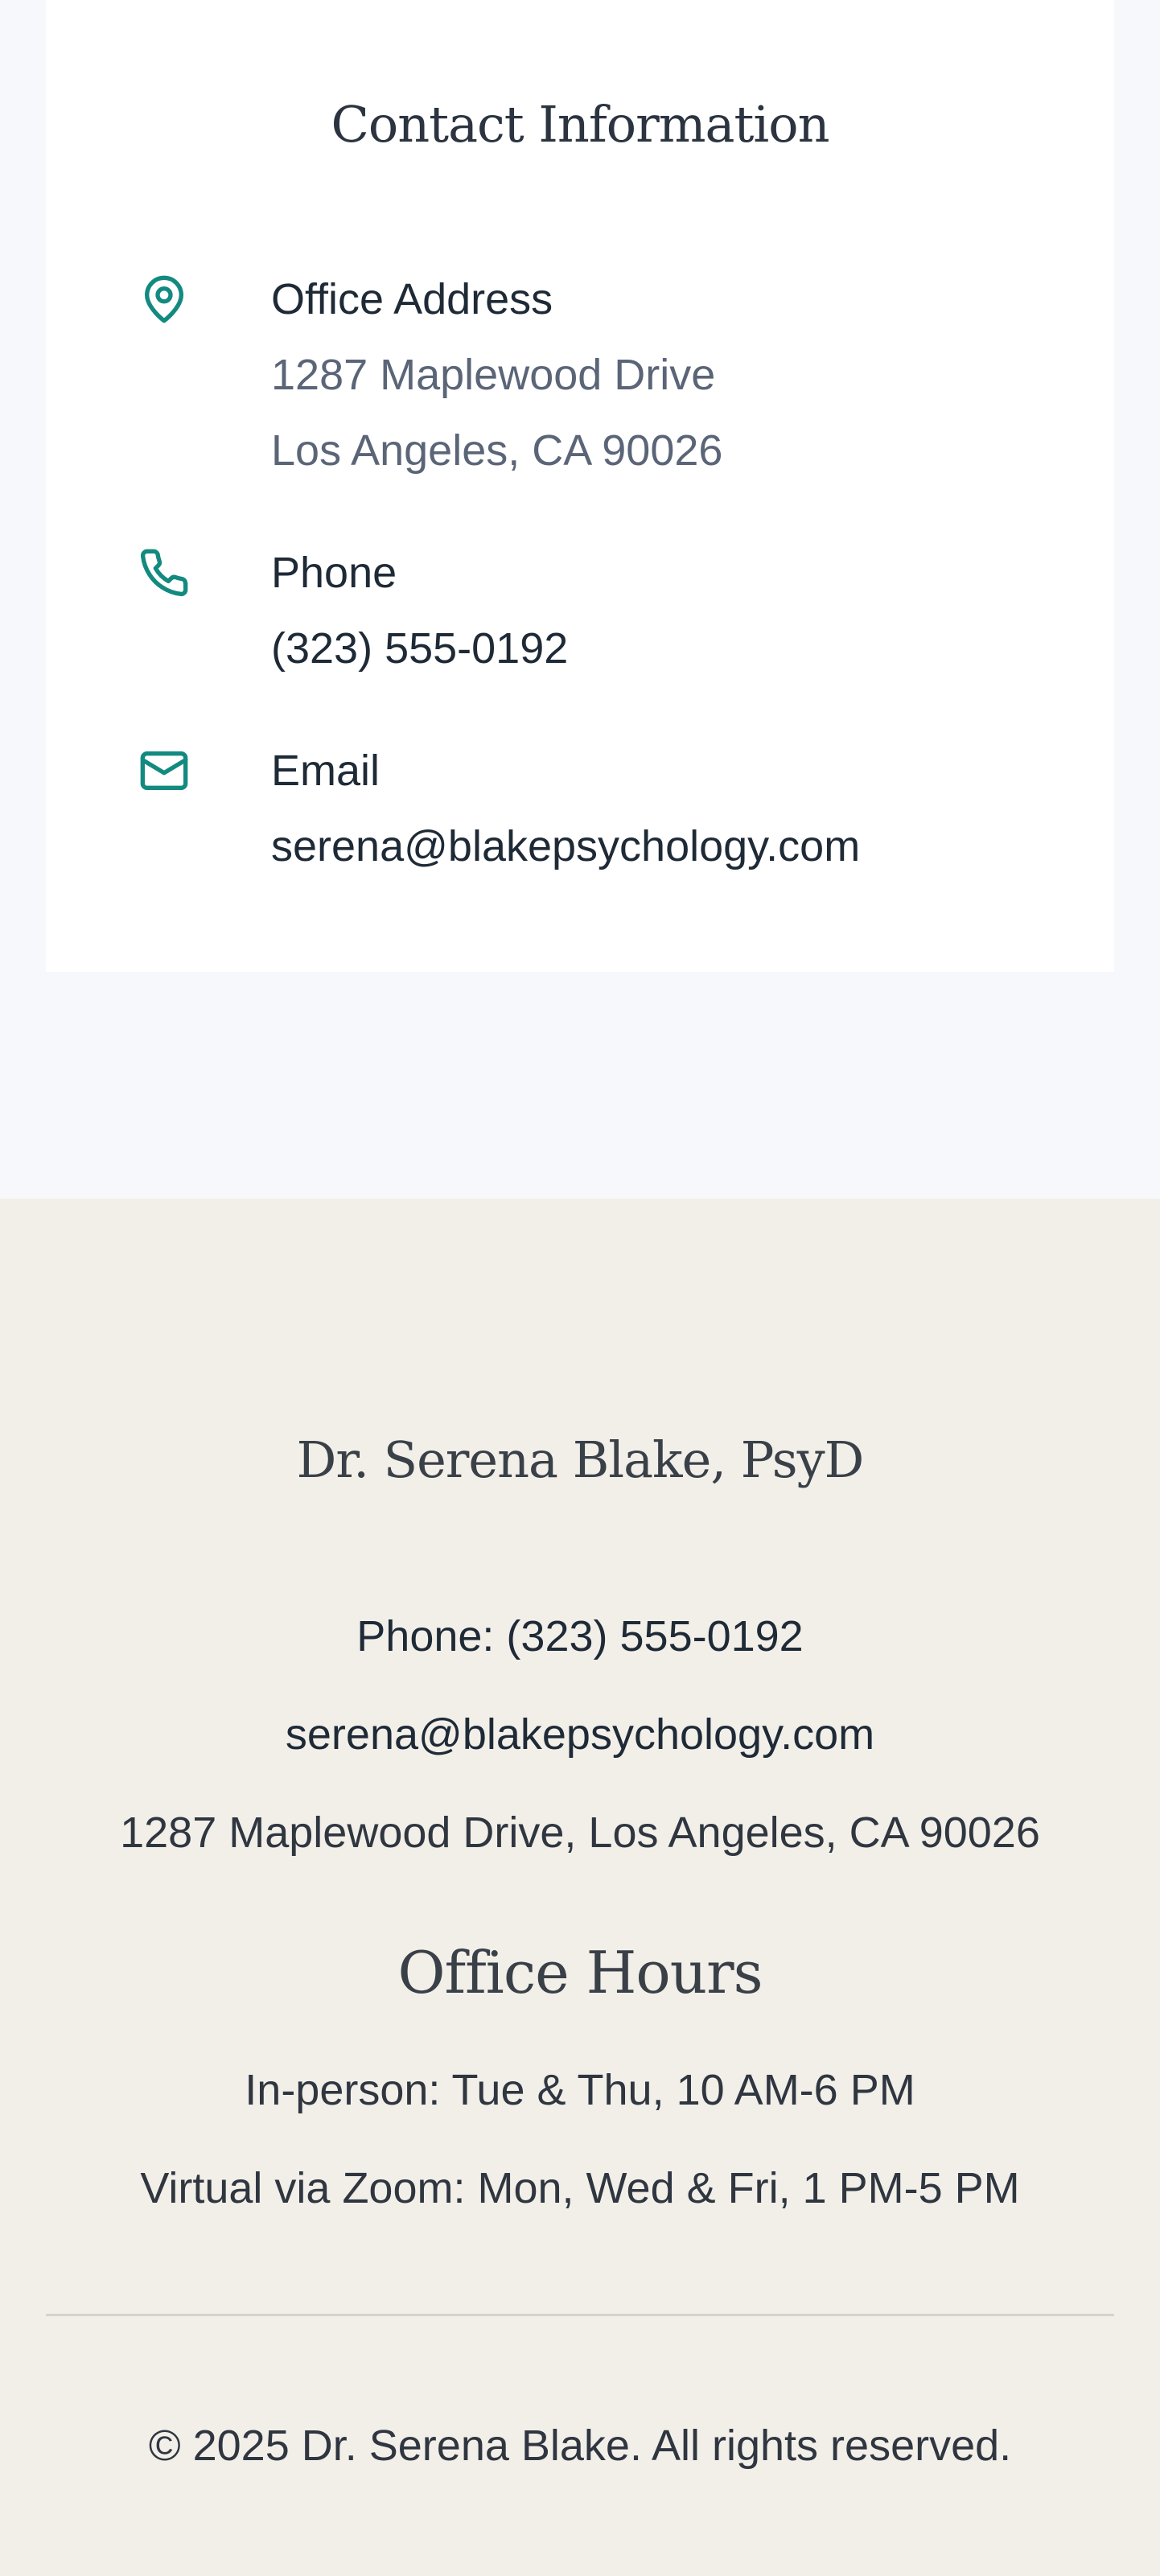  What do you see at coordinates (334, 573) in the screenshot?
I see `phone-label: Phone` at bounding box center [334, 573].